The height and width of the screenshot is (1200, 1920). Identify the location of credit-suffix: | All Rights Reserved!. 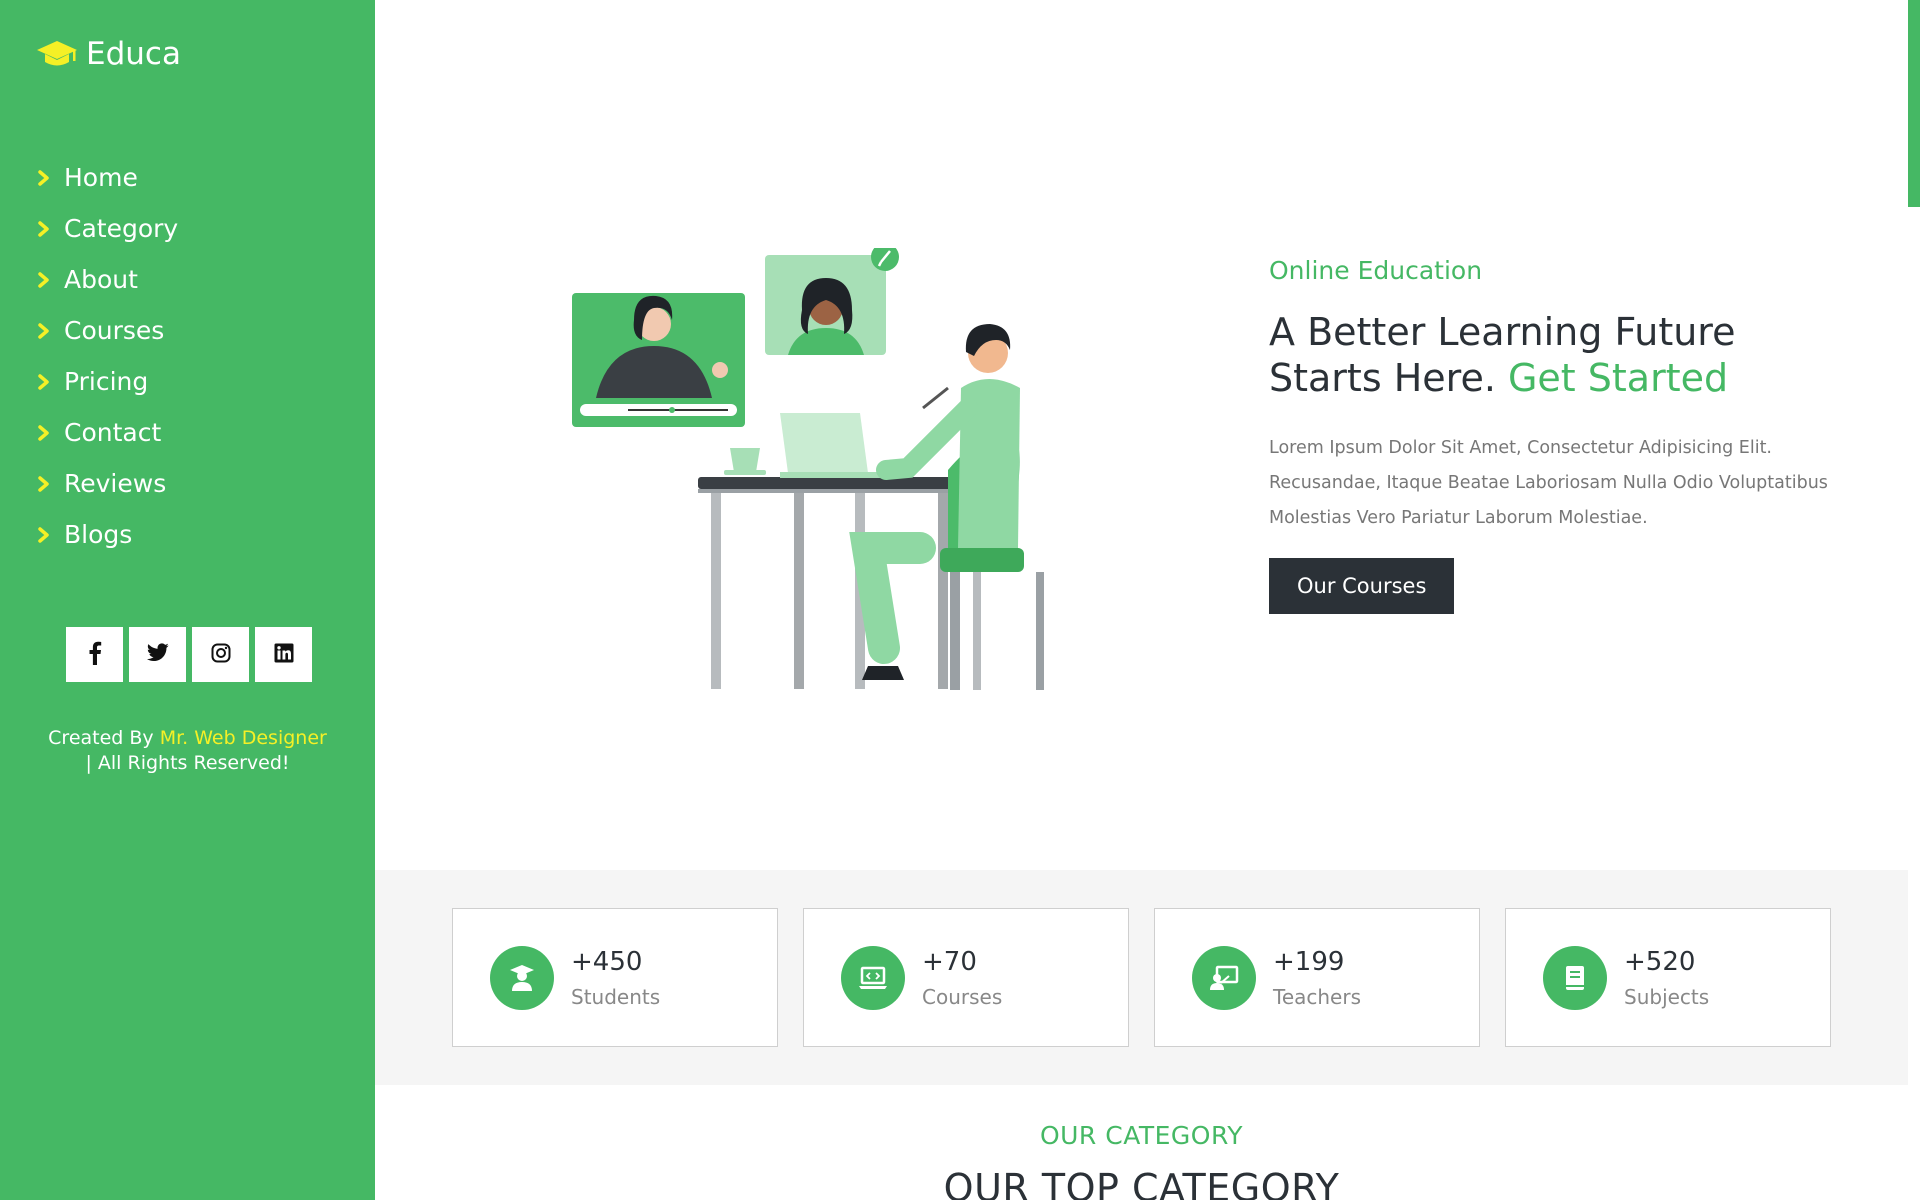
(187, 763).